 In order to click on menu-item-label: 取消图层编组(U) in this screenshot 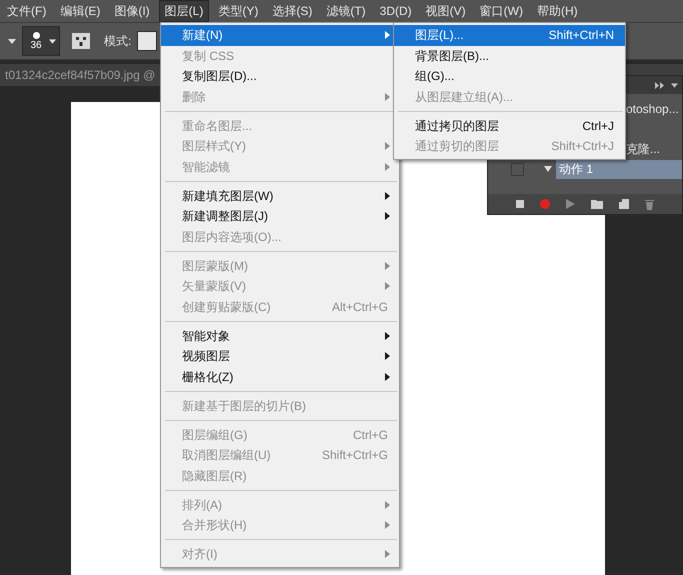, I will do `click(227, 455)`.